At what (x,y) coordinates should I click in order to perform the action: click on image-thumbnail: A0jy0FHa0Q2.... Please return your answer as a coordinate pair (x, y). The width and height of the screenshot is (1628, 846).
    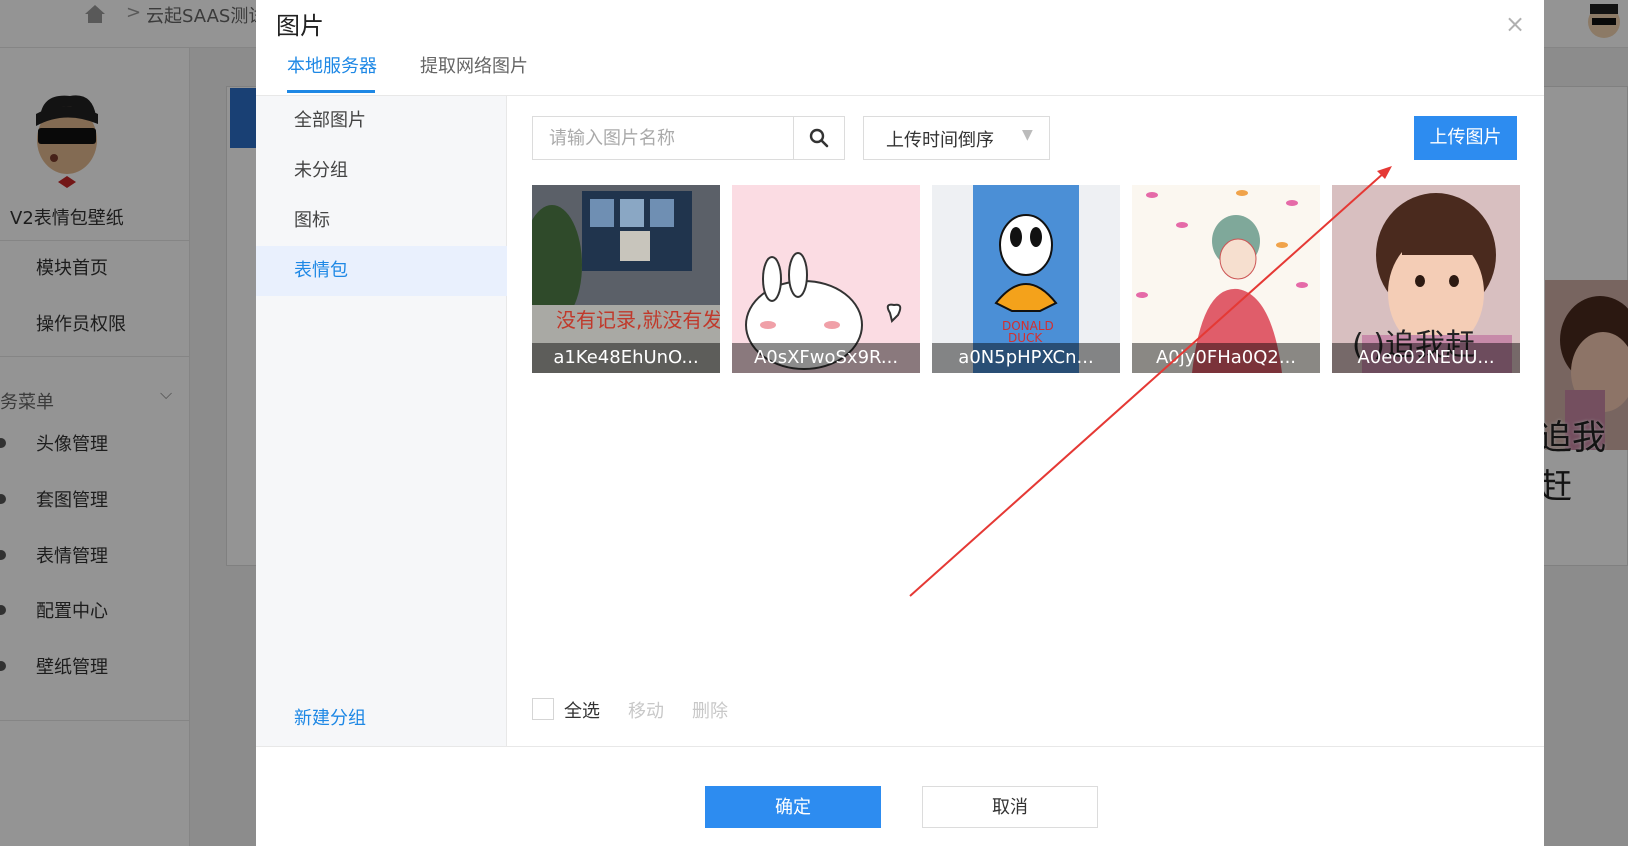
    Looking at the image, I should click on (1226, 279).